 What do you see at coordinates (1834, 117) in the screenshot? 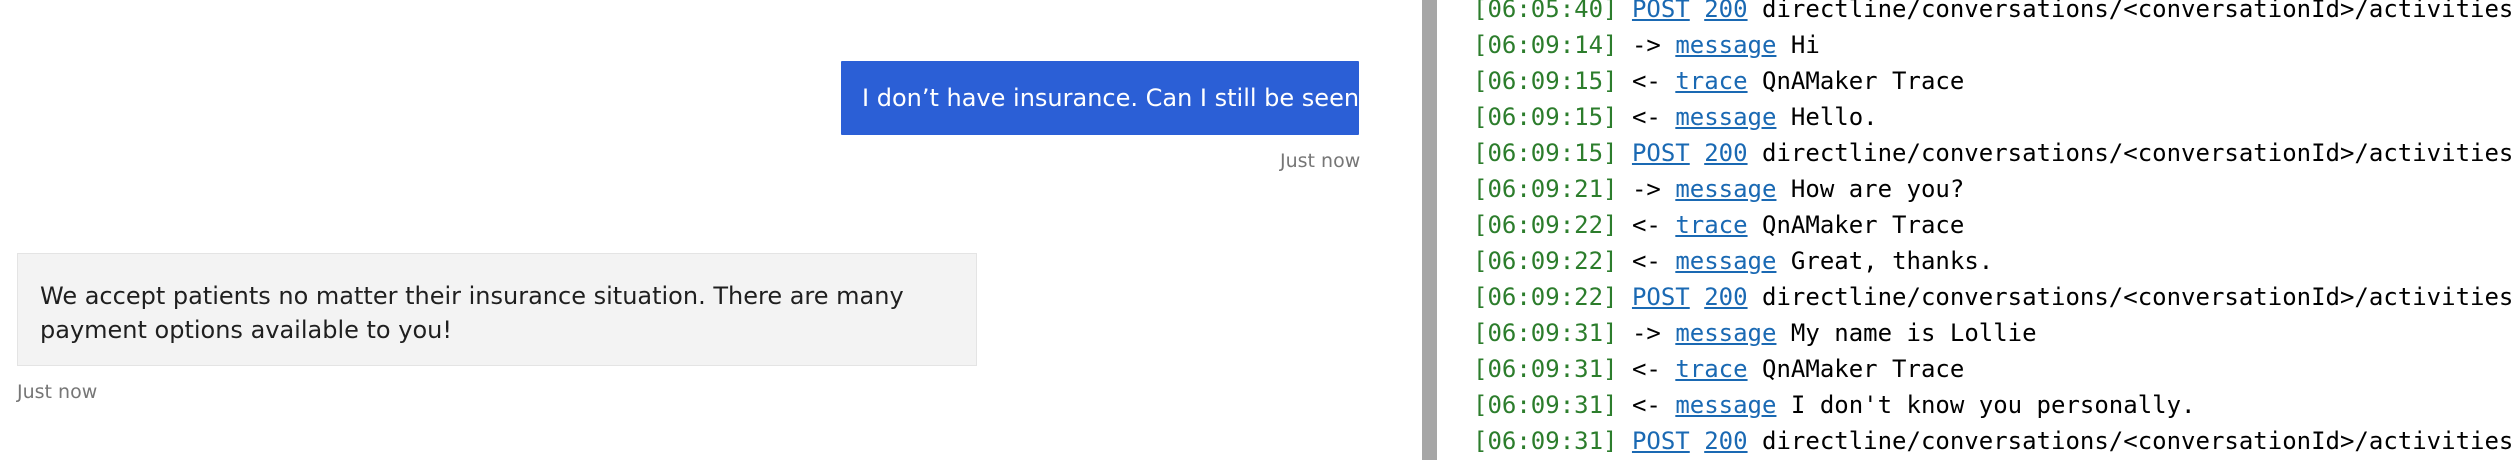
I see `log-activity-text: Hello.` at bounding box center [1834, 117].